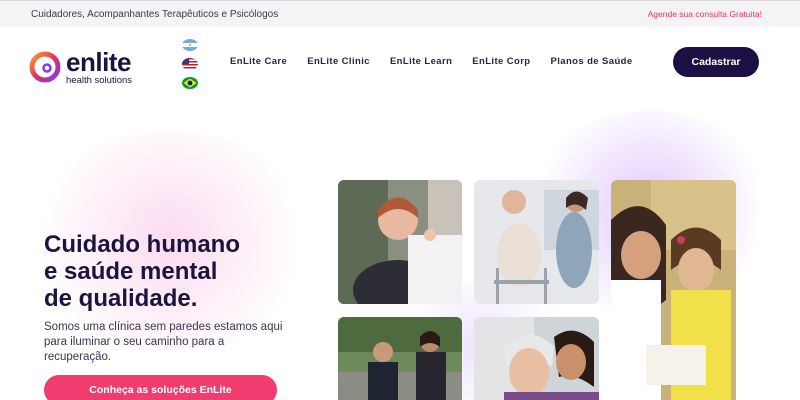  What do you see at coordinates (45, 67) in the screenshot?
I see `enlite-logo-icon` at bounding box center [45, 67].